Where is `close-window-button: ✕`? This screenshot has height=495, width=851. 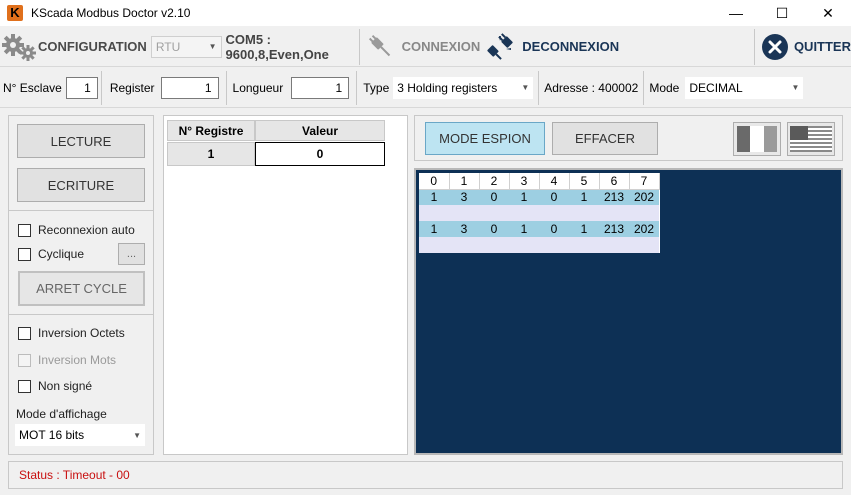 close-window-button: ✕ is located at coordinates (828, 13).